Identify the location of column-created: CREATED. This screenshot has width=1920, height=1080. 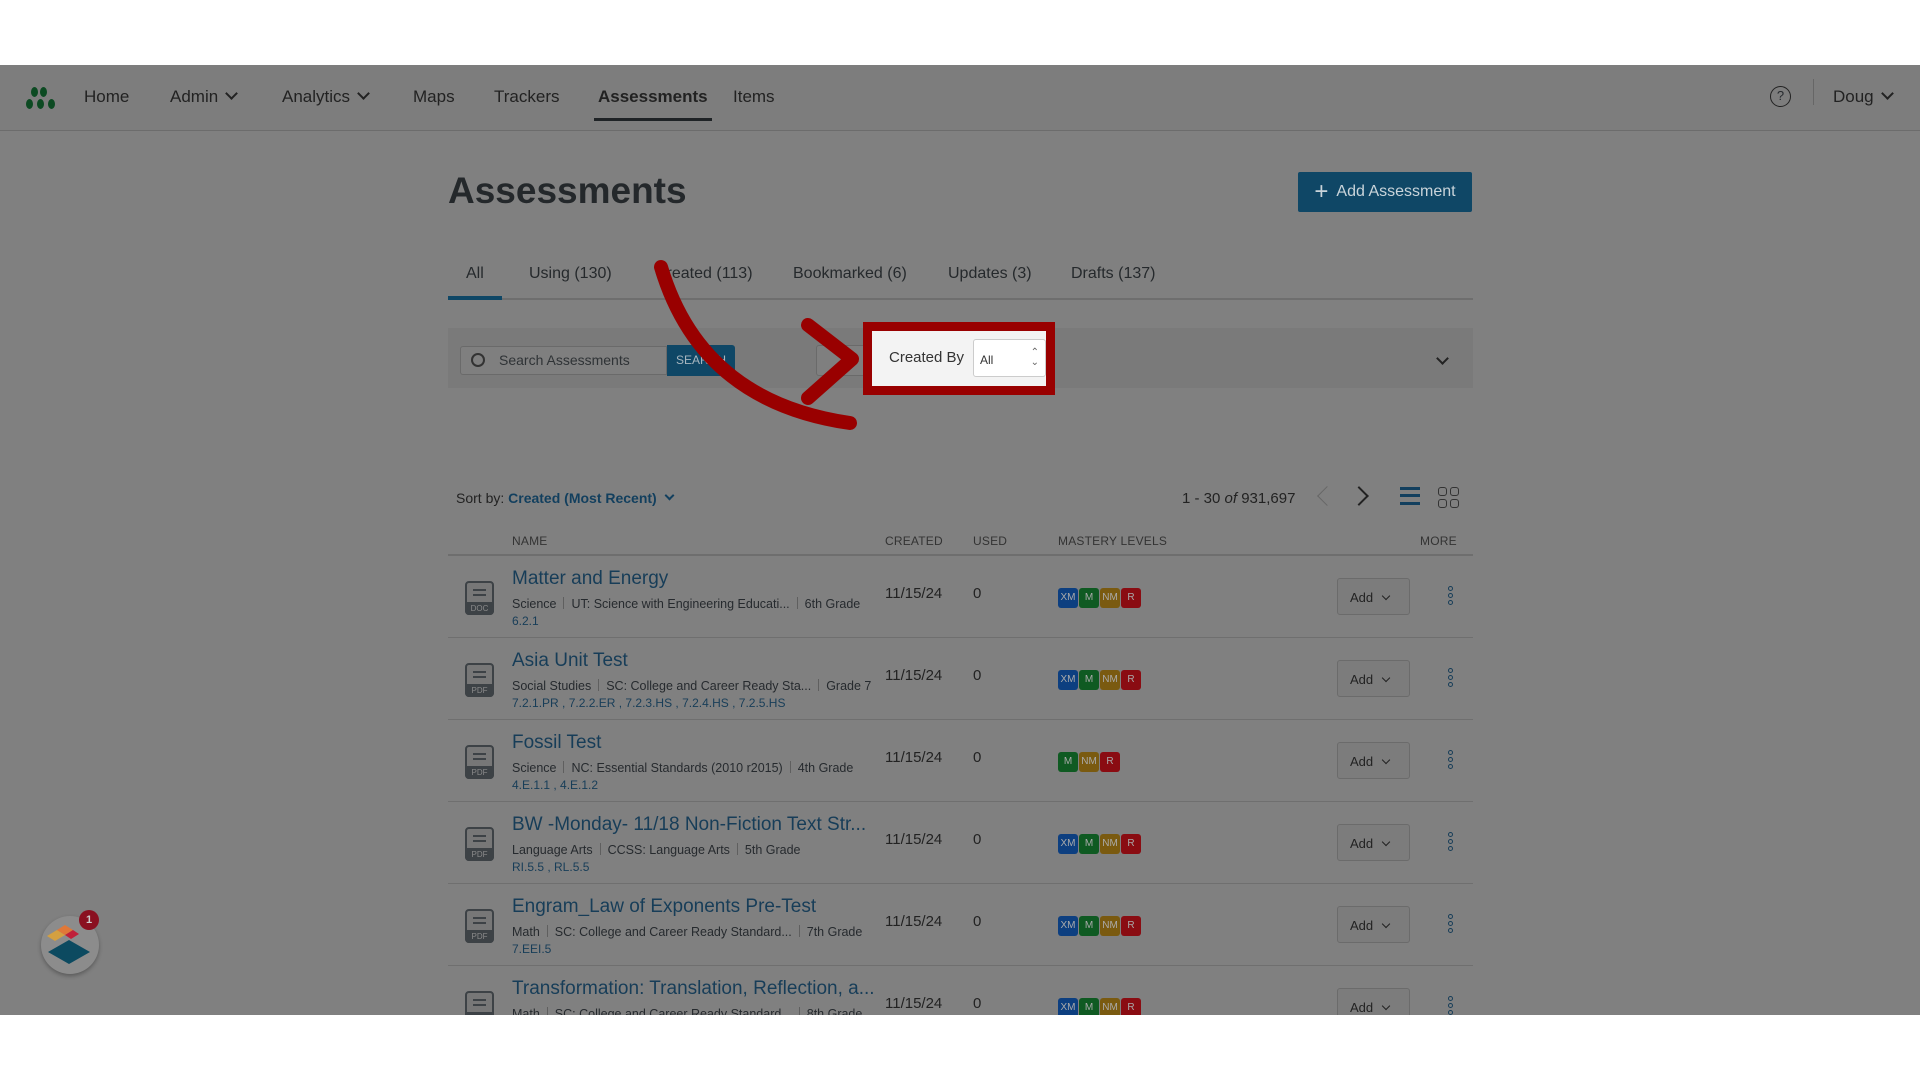
(914, 541).